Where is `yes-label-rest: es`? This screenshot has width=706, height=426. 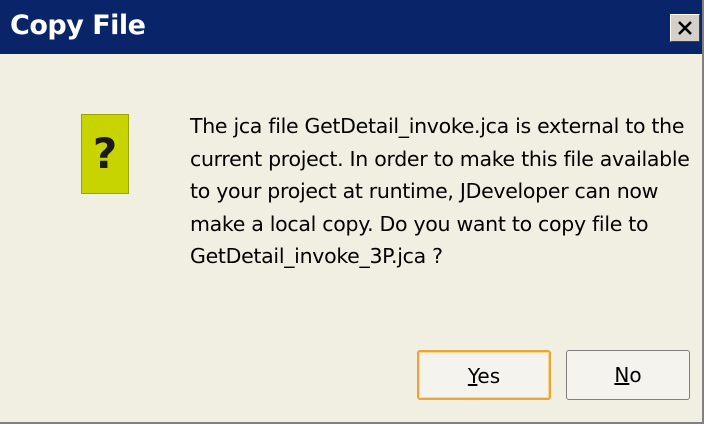 yes-label-rest: es is located at coordinates (489, 376).